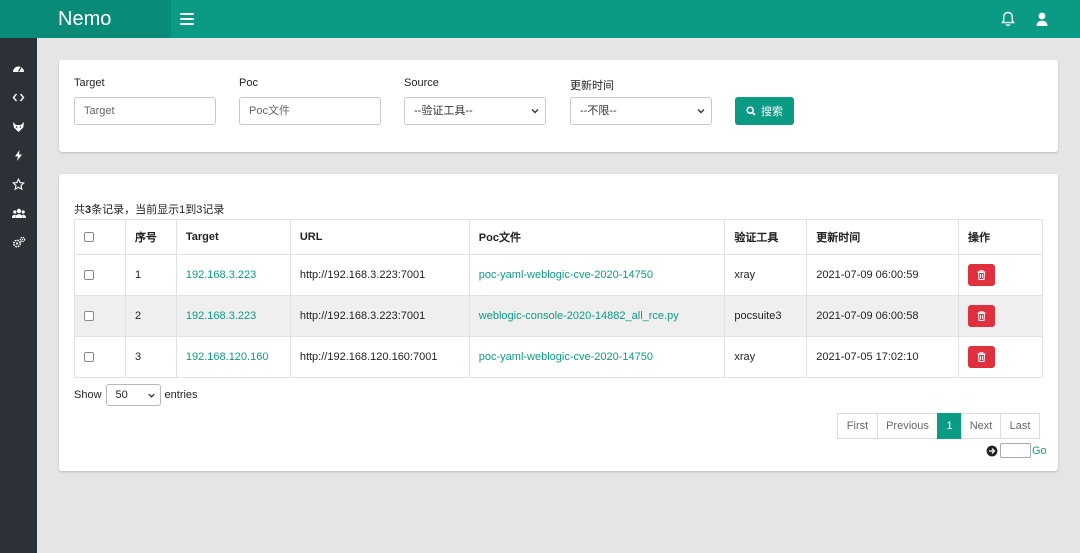  What do you see at coordinates (88, 395) in the screenshot?
I see `show-label: Show` at bounding box center [88, 395].